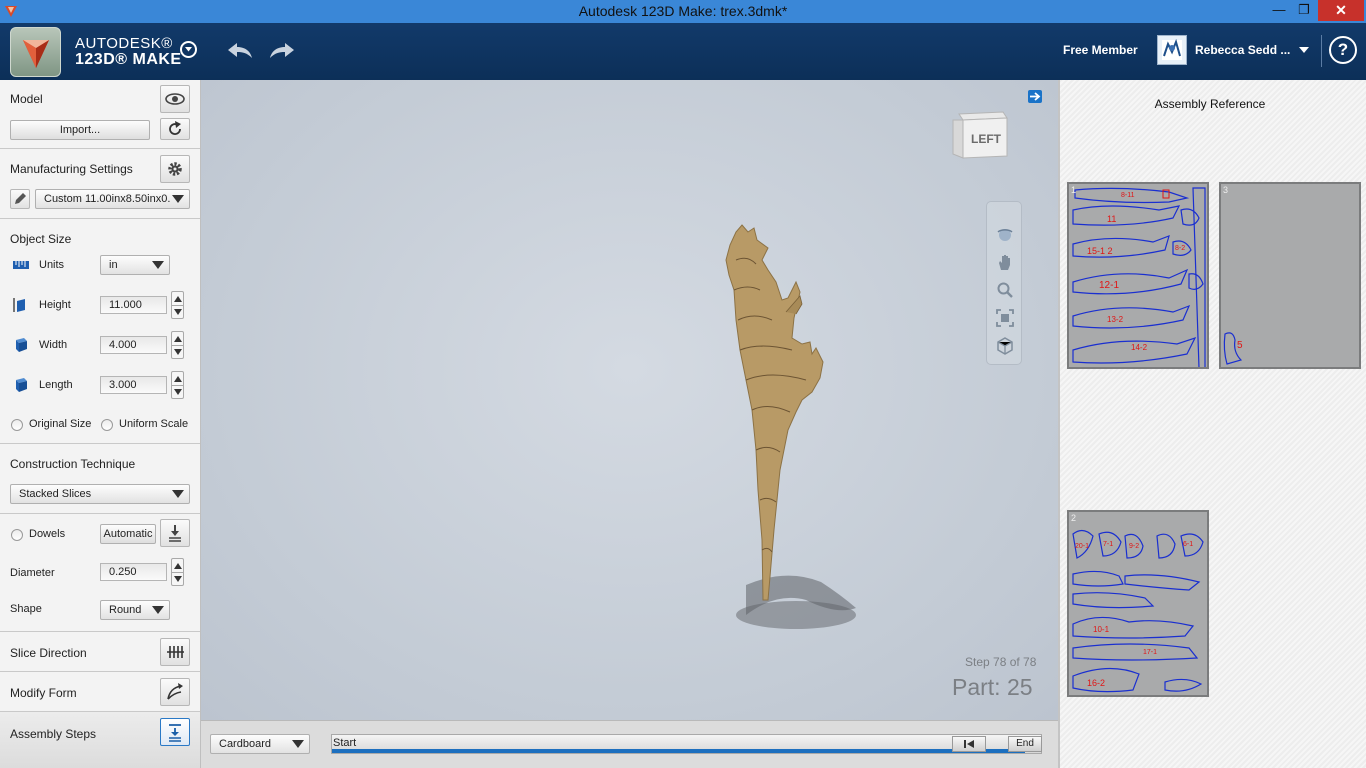 The height and width of the screenshot is (768, 1366). Describe the element at coordinates (21, 345) in the screenshot. I see `width-cube-icon` at that location.